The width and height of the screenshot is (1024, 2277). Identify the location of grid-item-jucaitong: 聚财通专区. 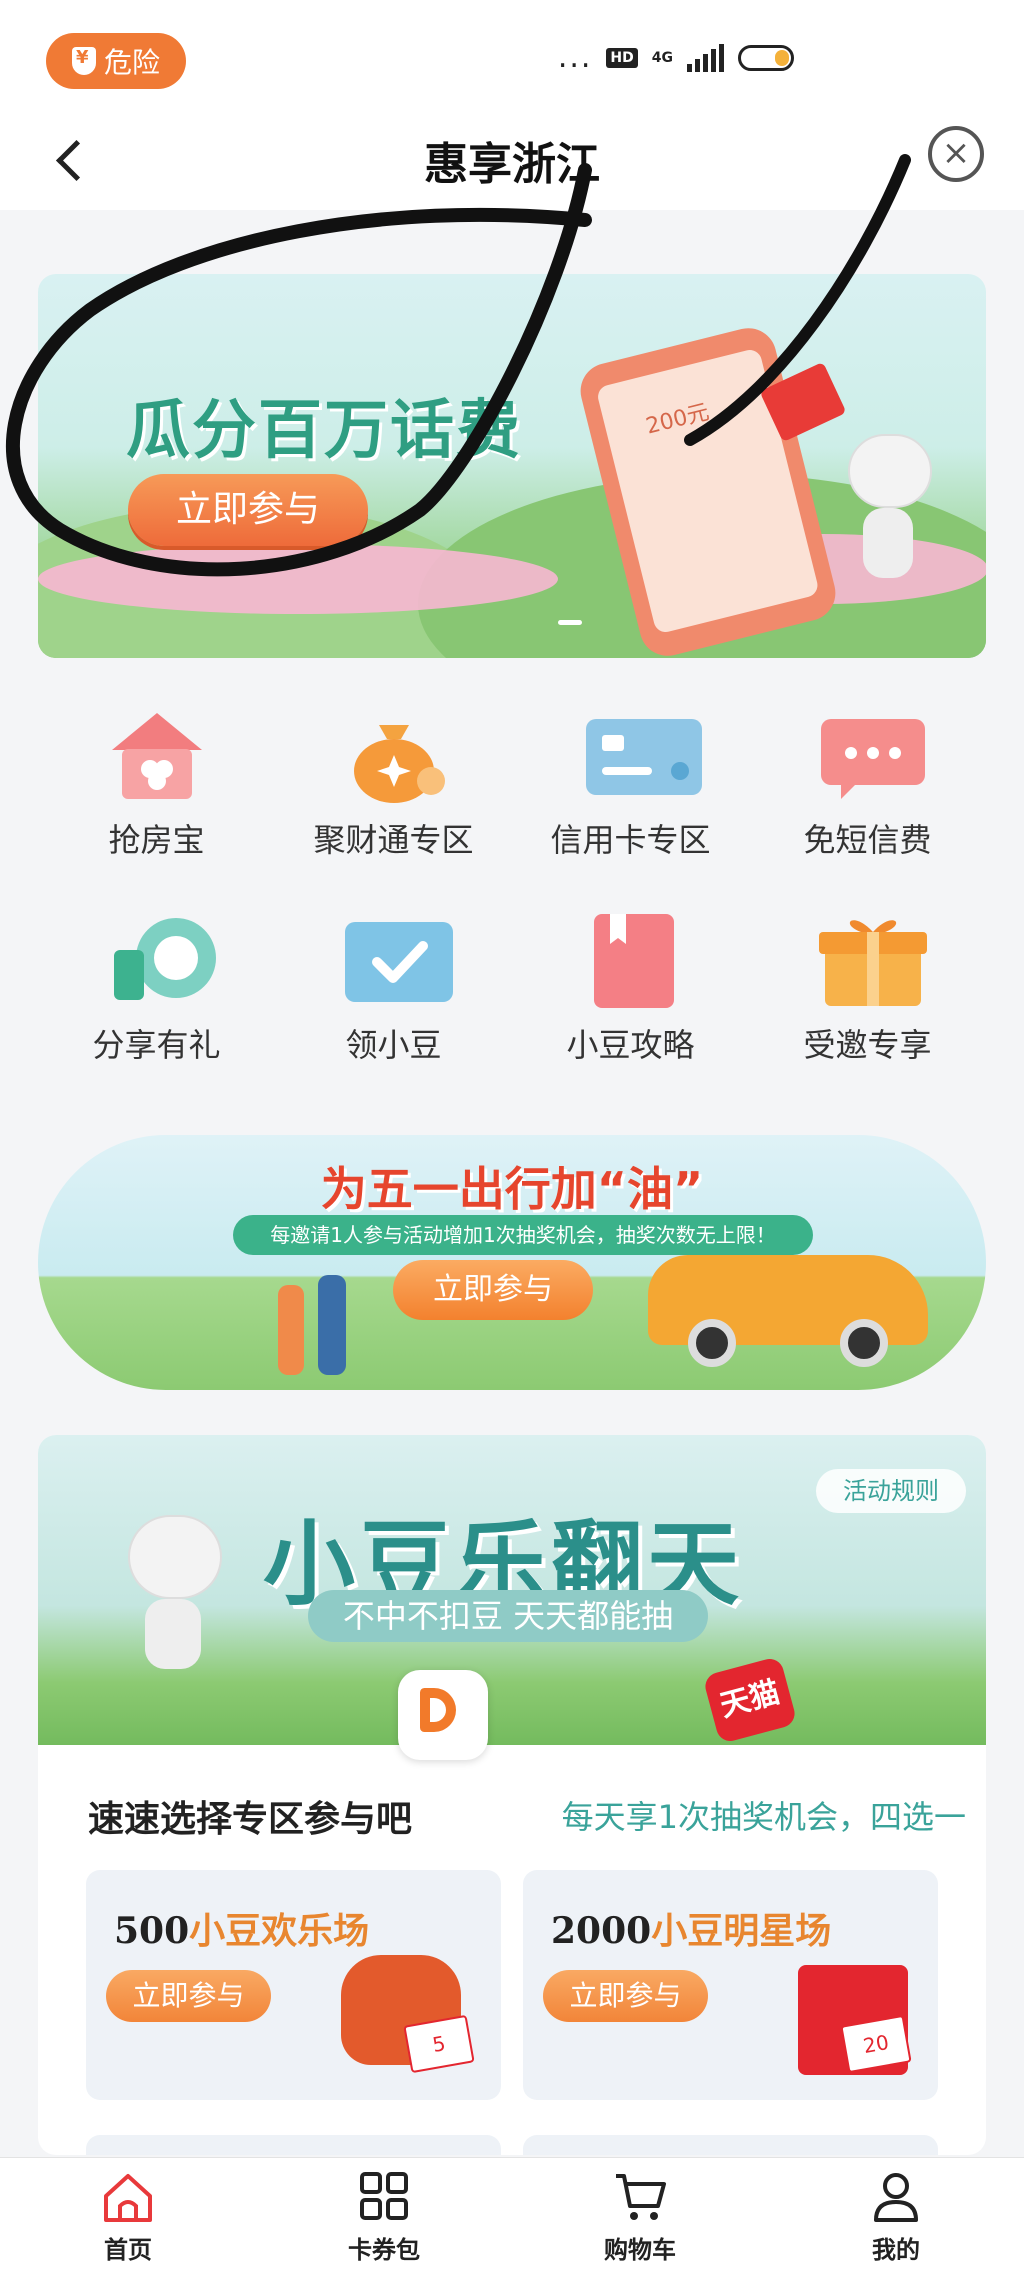
(393, 783).